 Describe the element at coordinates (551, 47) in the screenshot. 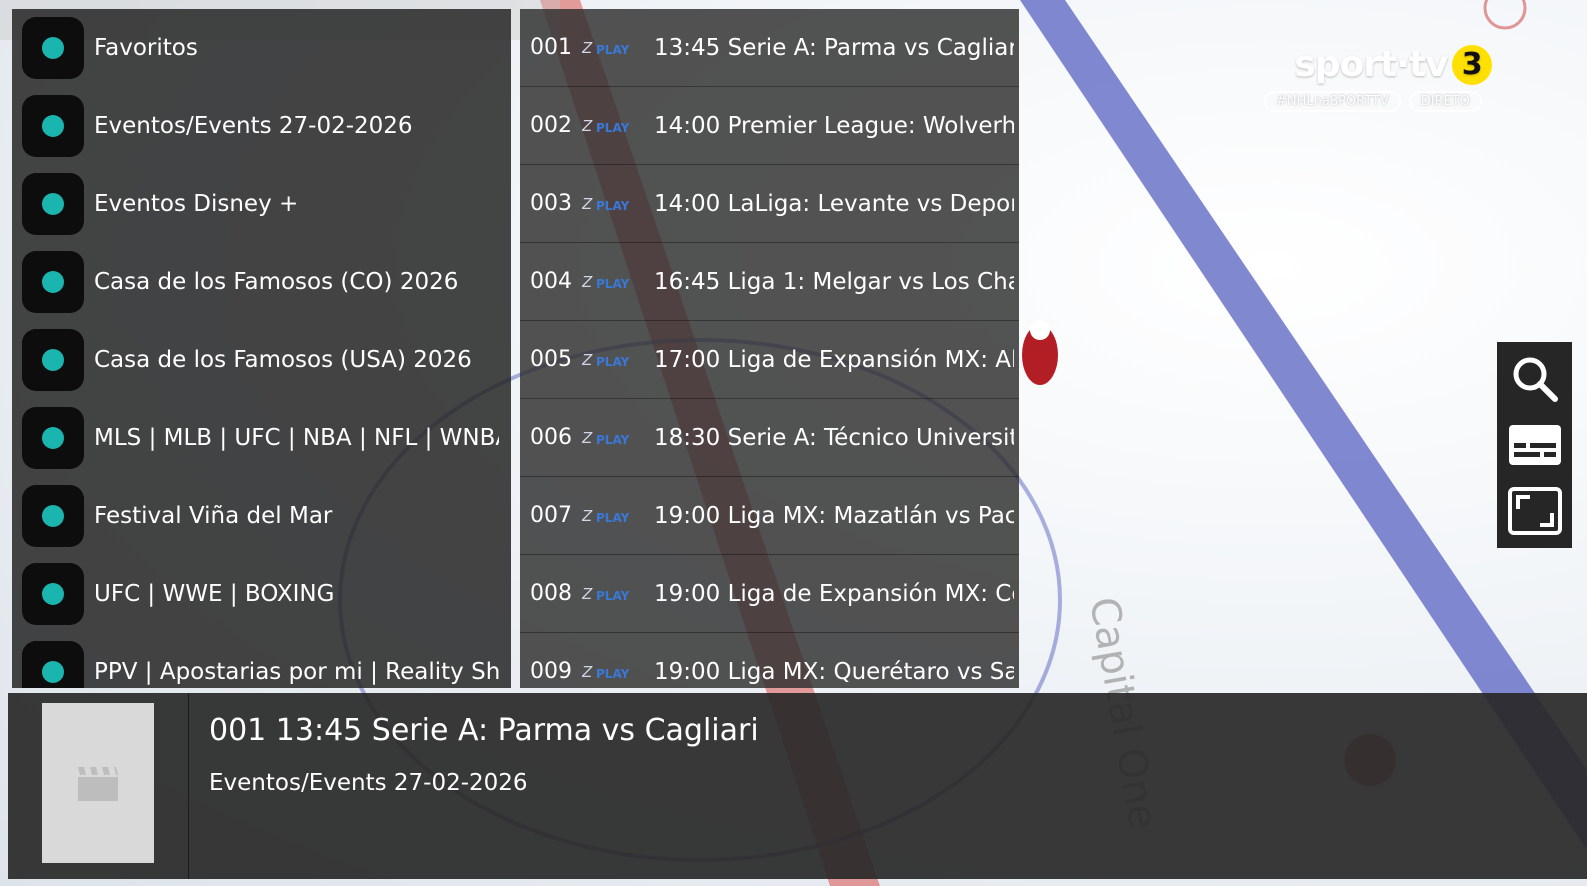

I see `channel-number: 001` at that location.